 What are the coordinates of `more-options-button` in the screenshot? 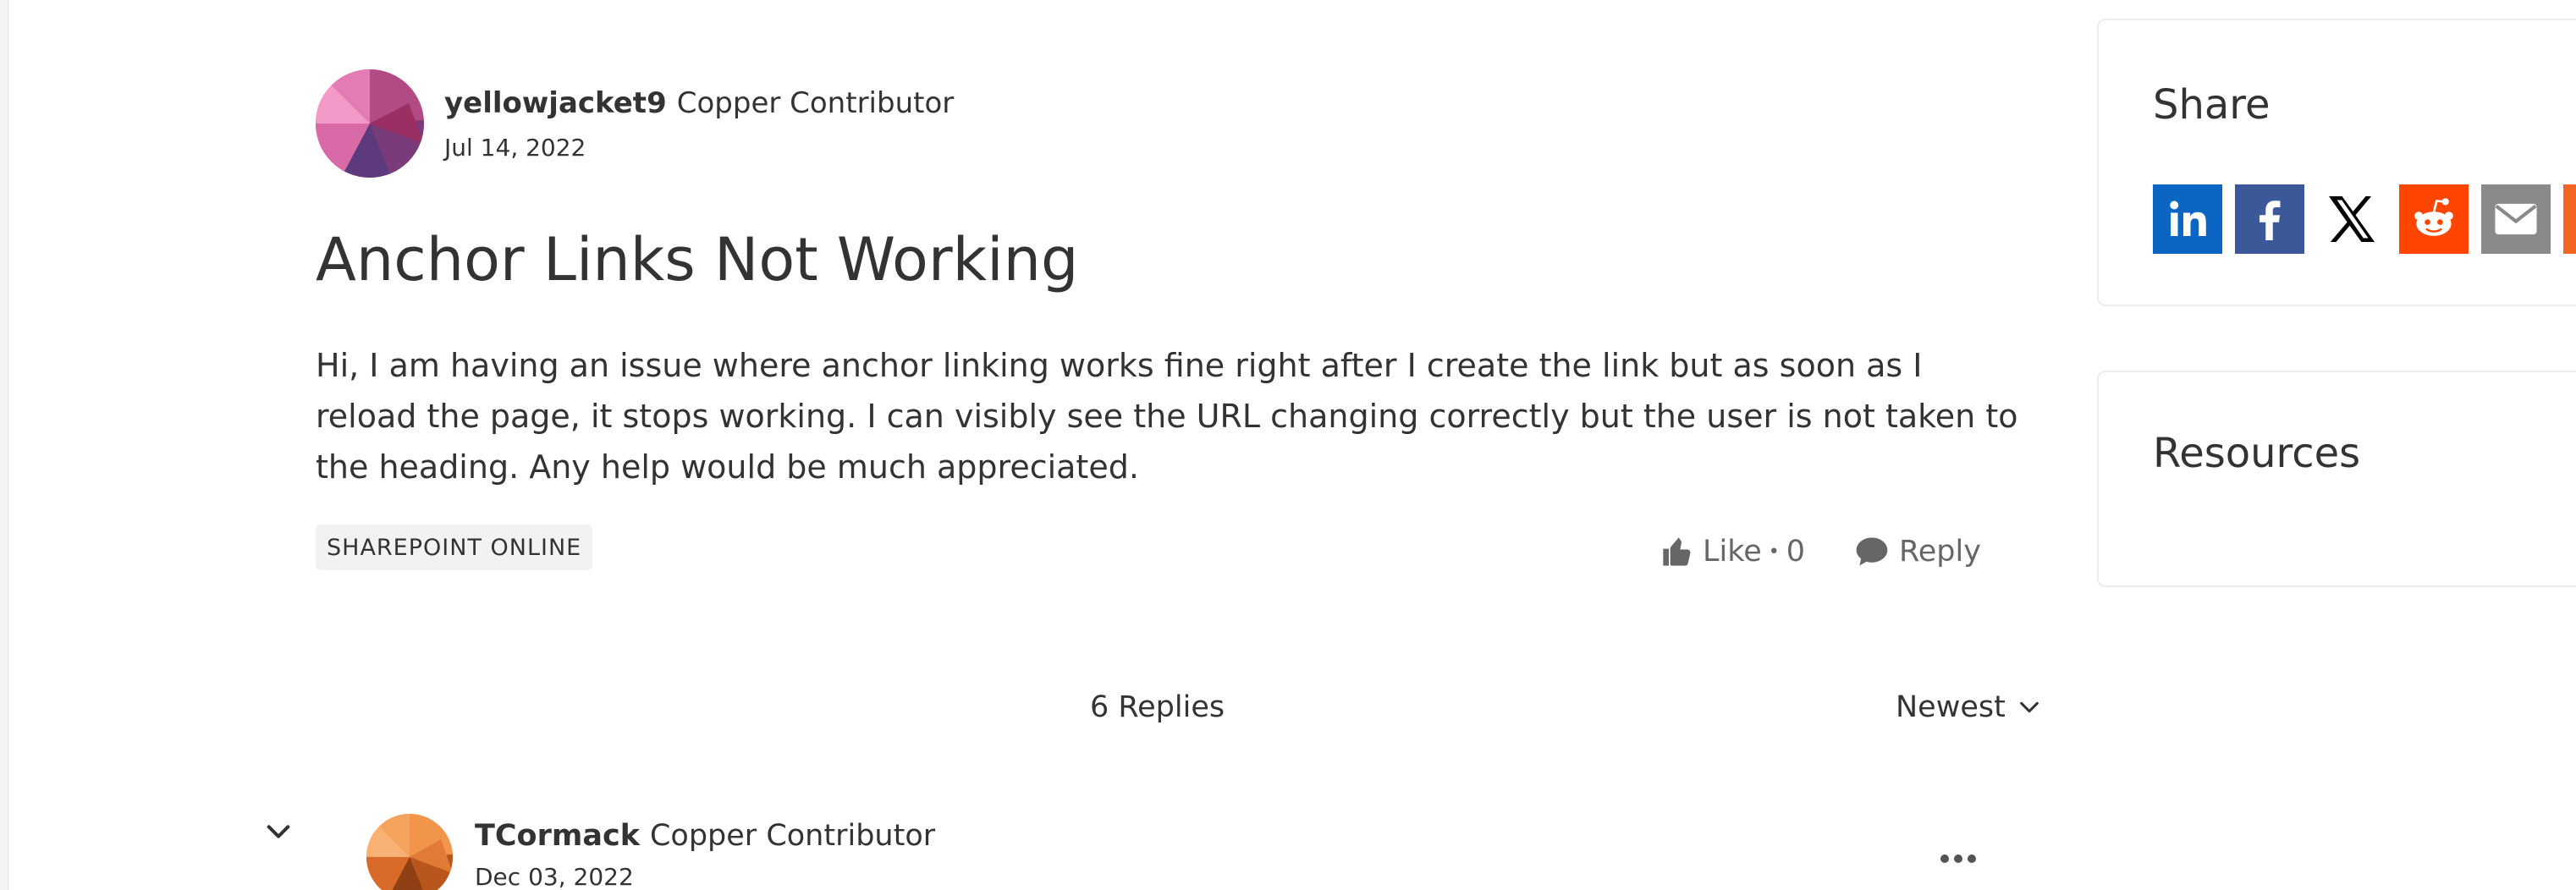 It's located at (1958, 859).